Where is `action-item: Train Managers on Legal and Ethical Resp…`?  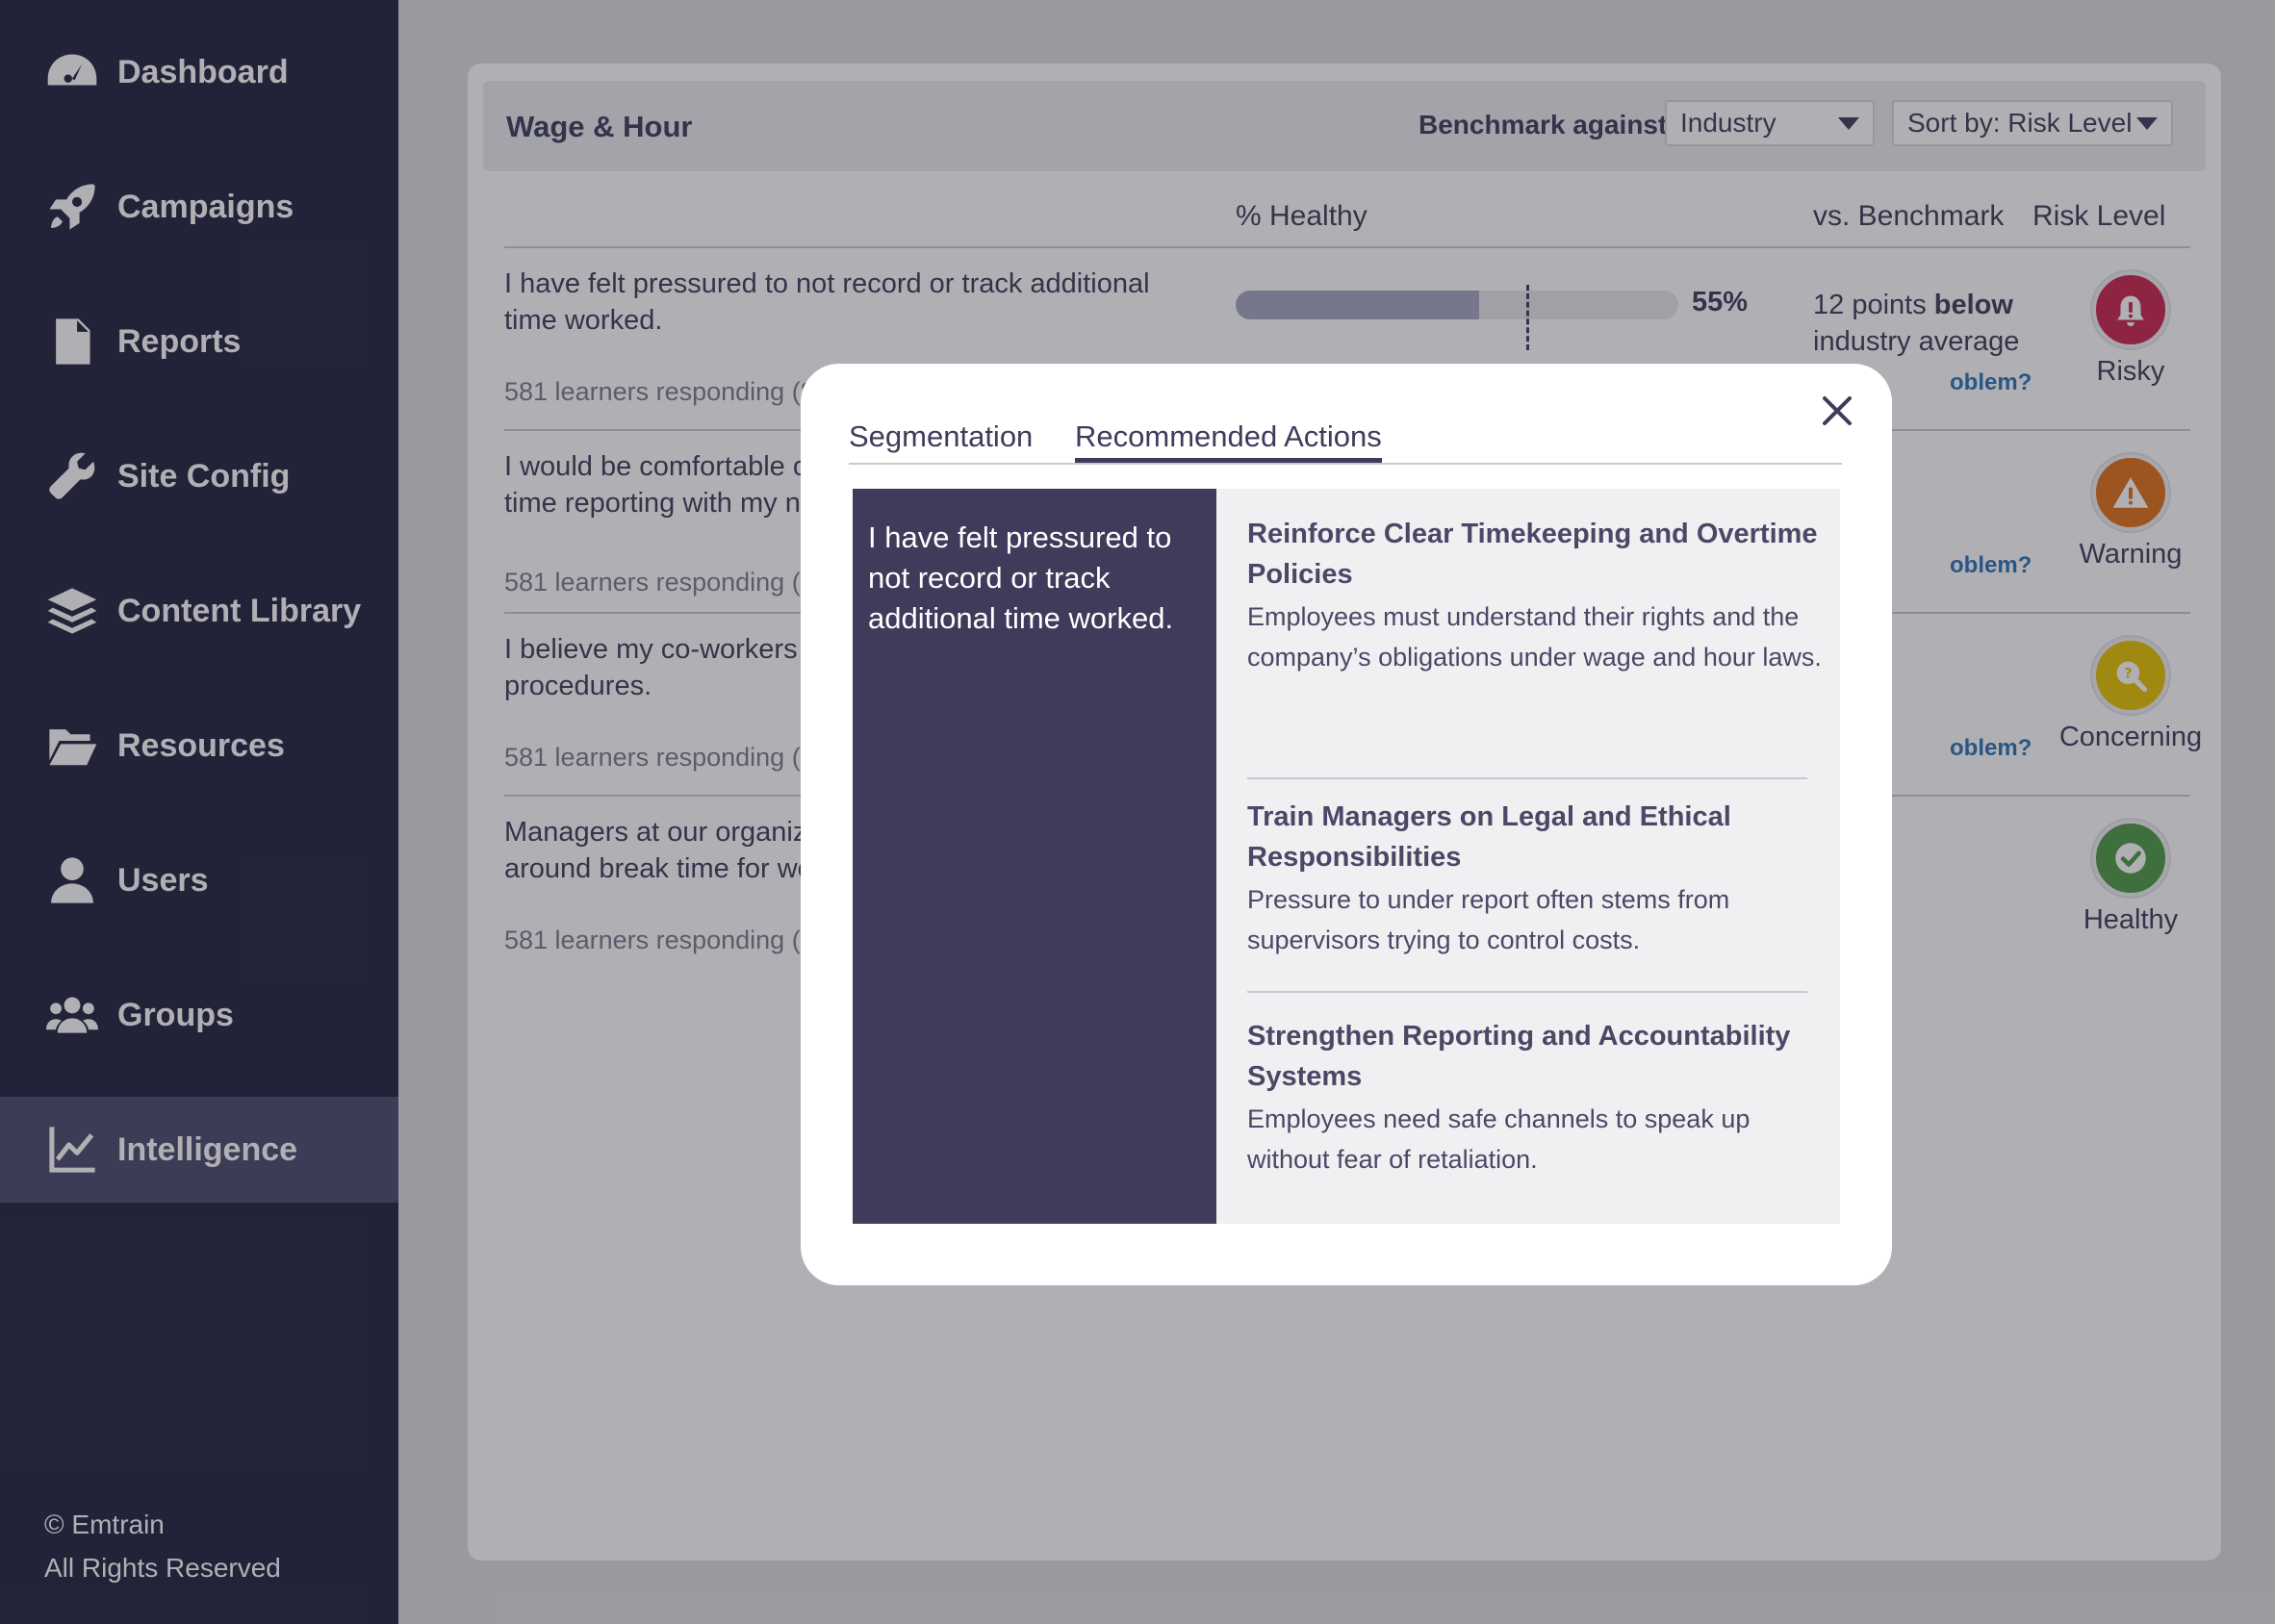 action-item: Train Managers on Legal and Ethical Resp… is located at coordinates (1536, 878).